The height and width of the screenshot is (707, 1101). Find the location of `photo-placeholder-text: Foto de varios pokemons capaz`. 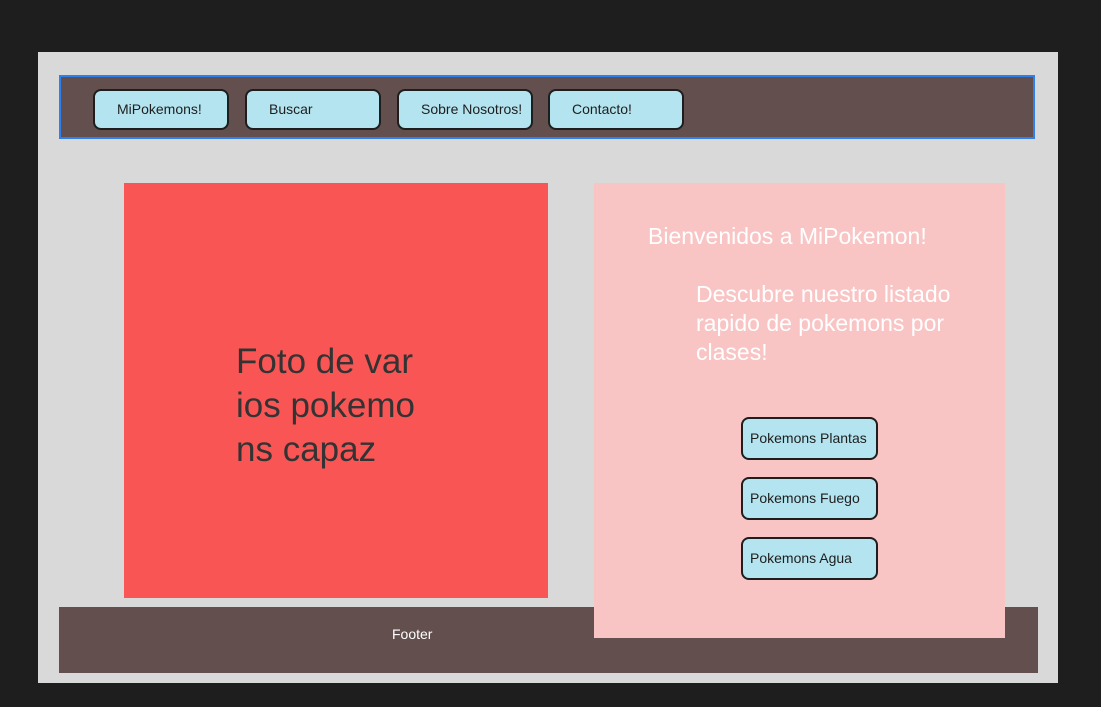

photo-placeholder-text: Foto de varios pokemons capaz is located at coordinates (325, 405).